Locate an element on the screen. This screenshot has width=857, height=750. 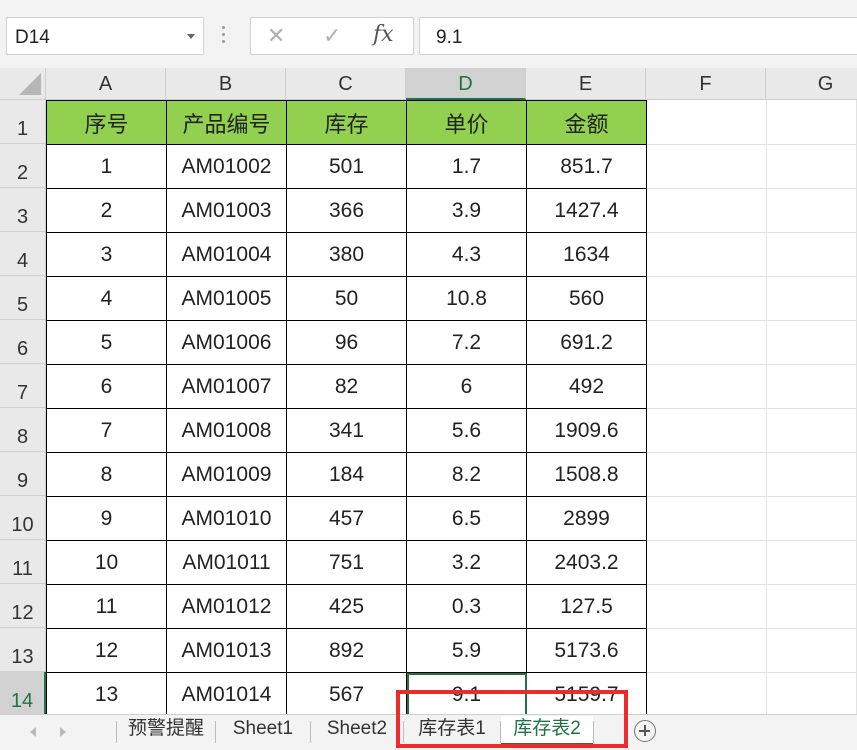
table-cell: 5159.7 is located at coordinates (586, 693).